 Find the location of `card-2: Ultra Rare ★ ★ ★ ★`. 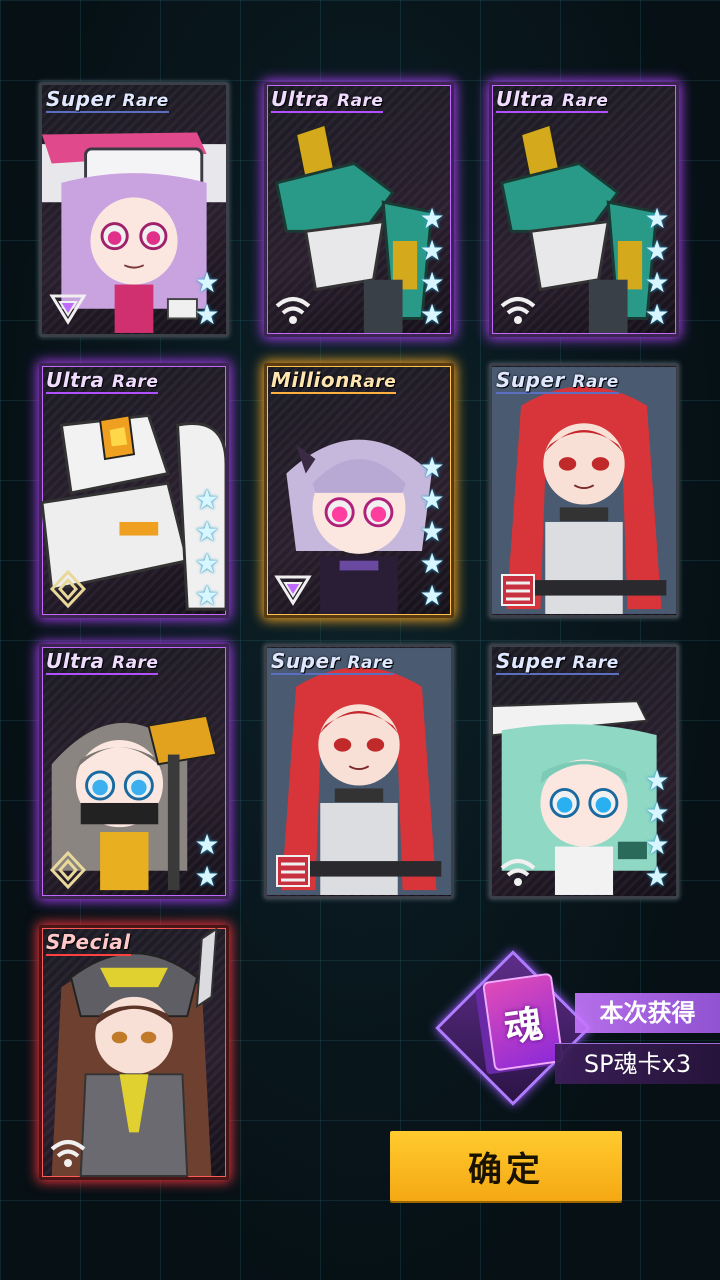

card-2: Ultra Rare ★ ★ ★ ★ is located at coordinates (359, 209).